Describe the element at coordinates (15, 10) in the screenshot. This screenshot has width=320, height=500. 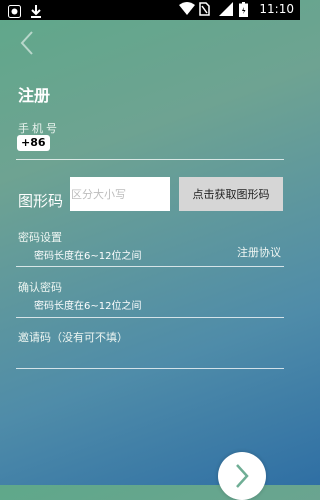
I see `app-notification-icon` at that location.